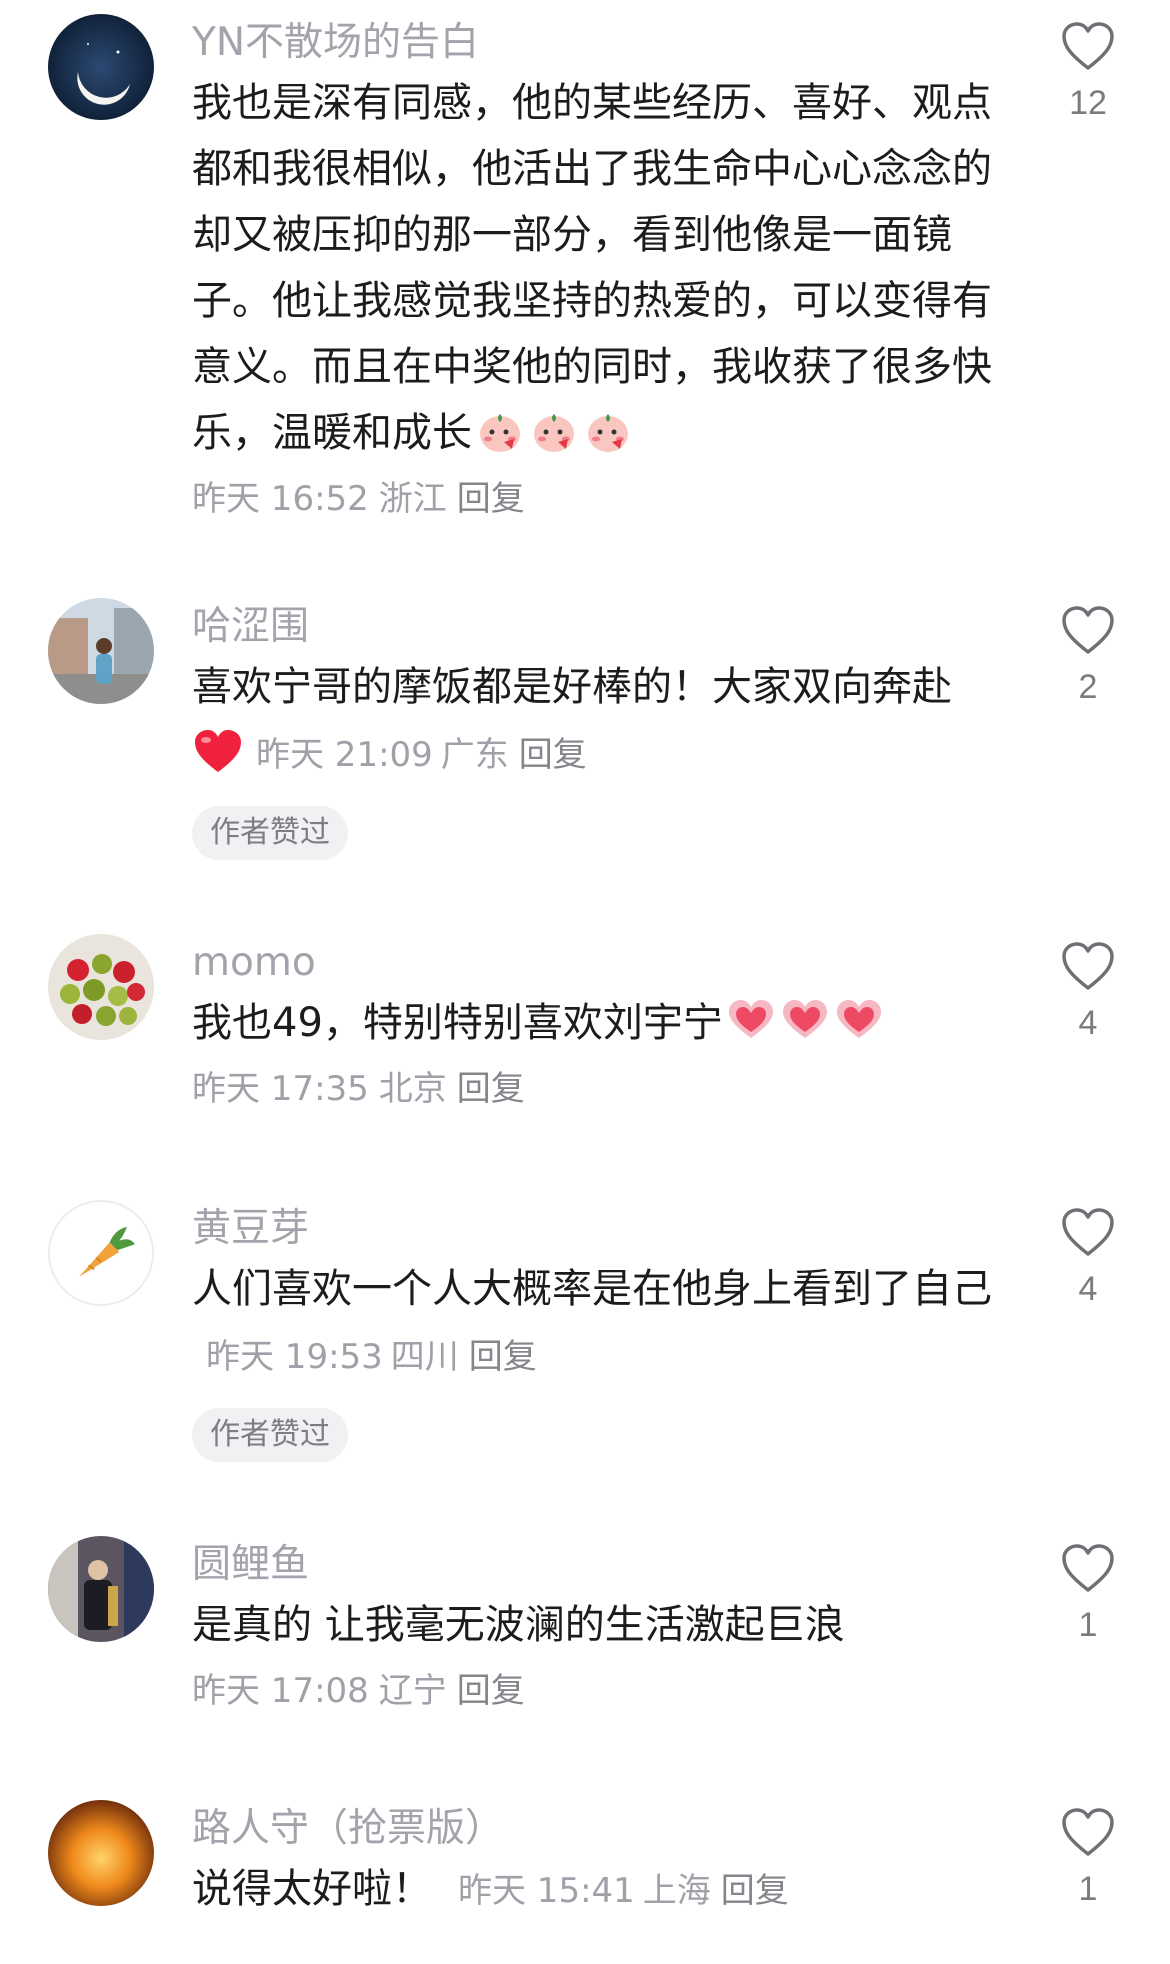 This screenshot has width=1170, height=1964. What do you see at coordinates (1088, 657) in the screenshot?
I see `like-button: 2` at bounding box center [1088, 657].